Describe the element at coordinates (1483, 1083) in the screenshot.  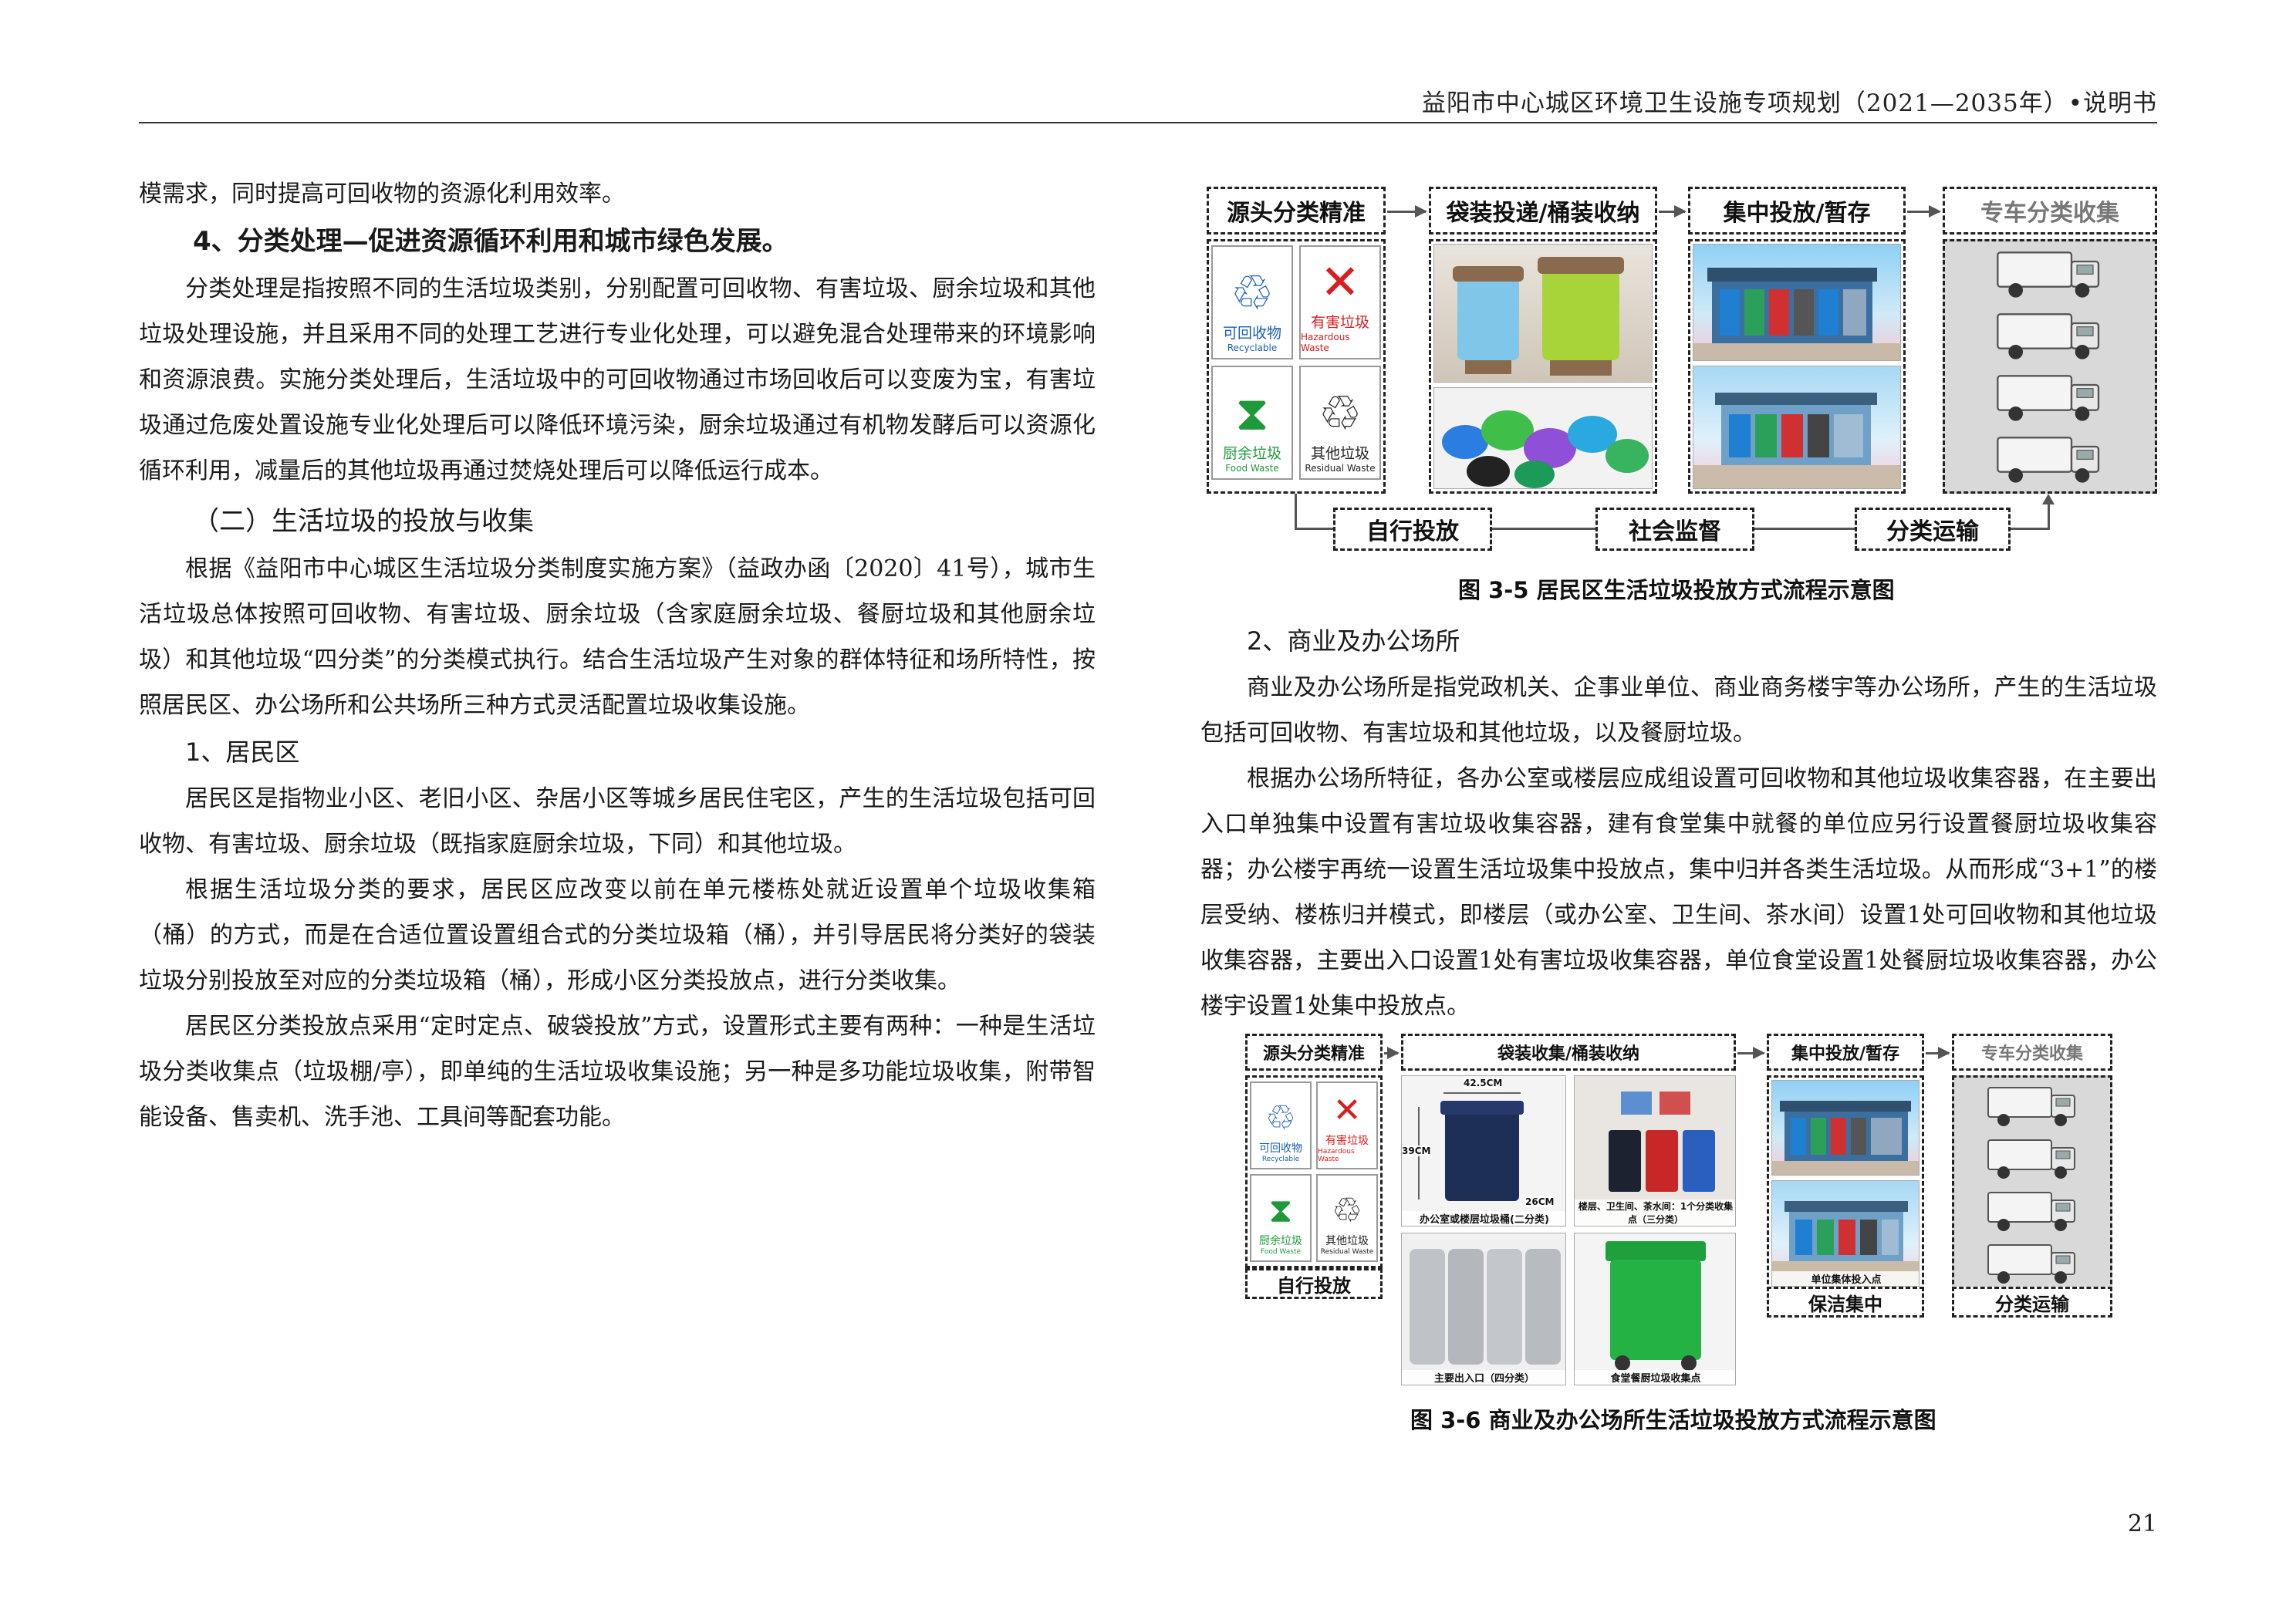
I see `dimension-label: 42.5CM` at that location.